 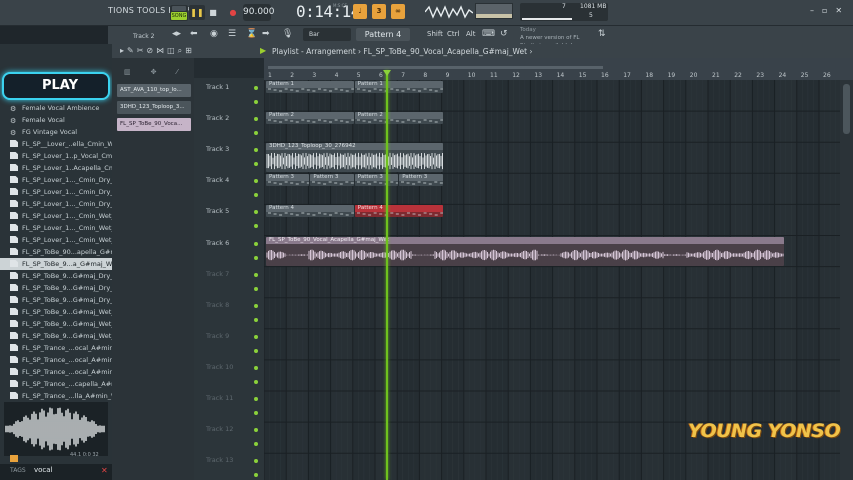 What do you see at coordinates (56, 144) in the screenshot?
I see `browser-item: FL_SP__Lover_..ella_Cmin_Wet` at bounding box center [56, 144].